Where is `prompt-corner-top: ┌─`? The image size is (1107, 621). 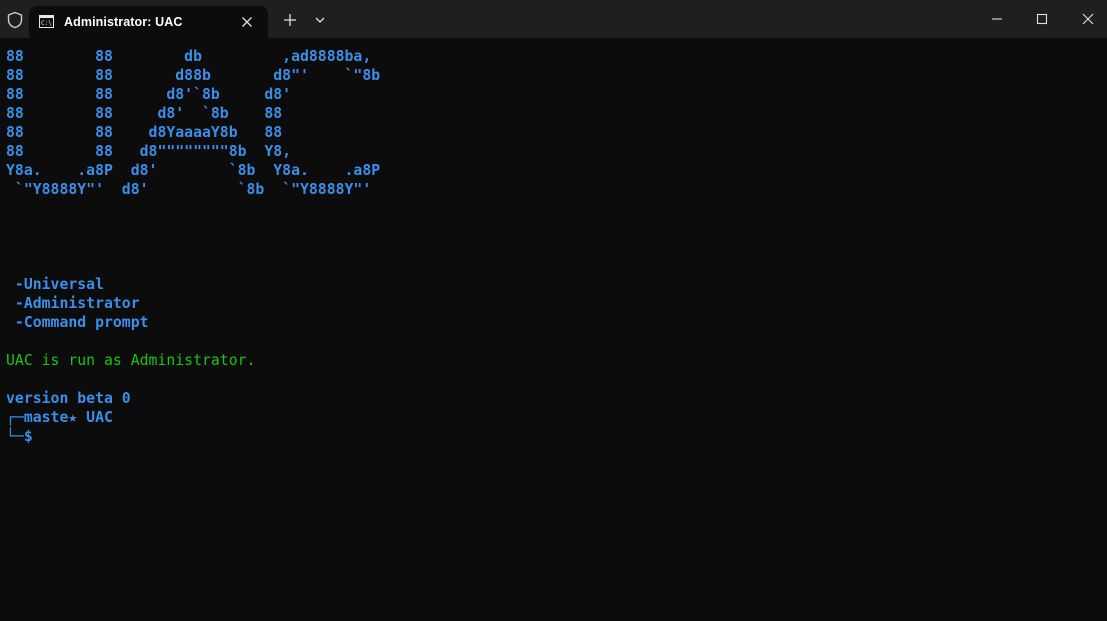 prompt-corner-top: ┌─ is located at coordinates (15, 417).